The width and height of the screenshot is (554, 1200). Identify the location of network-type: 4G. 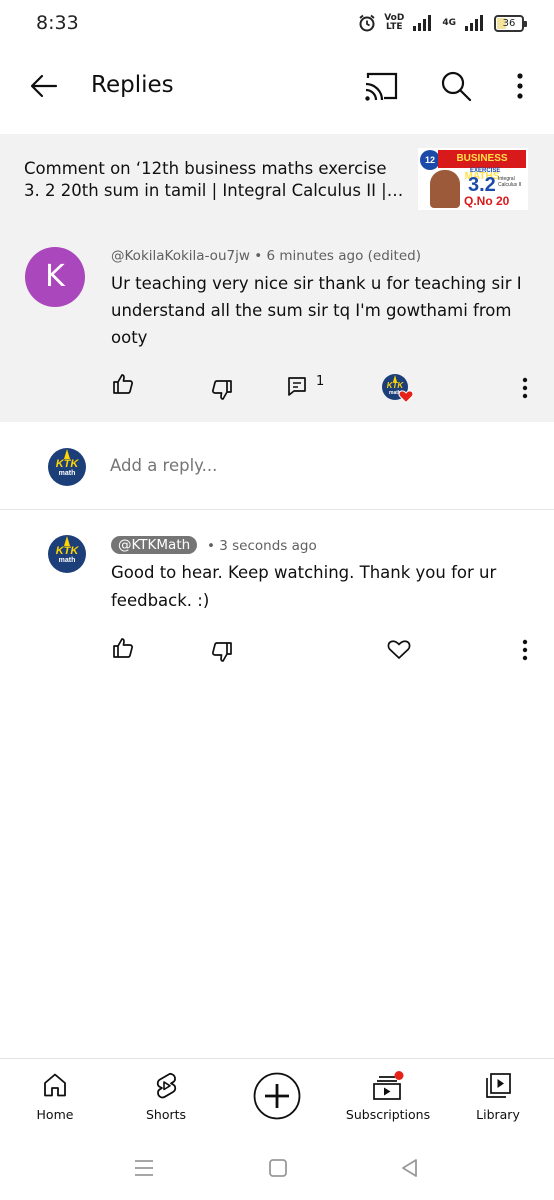
(449, 23).